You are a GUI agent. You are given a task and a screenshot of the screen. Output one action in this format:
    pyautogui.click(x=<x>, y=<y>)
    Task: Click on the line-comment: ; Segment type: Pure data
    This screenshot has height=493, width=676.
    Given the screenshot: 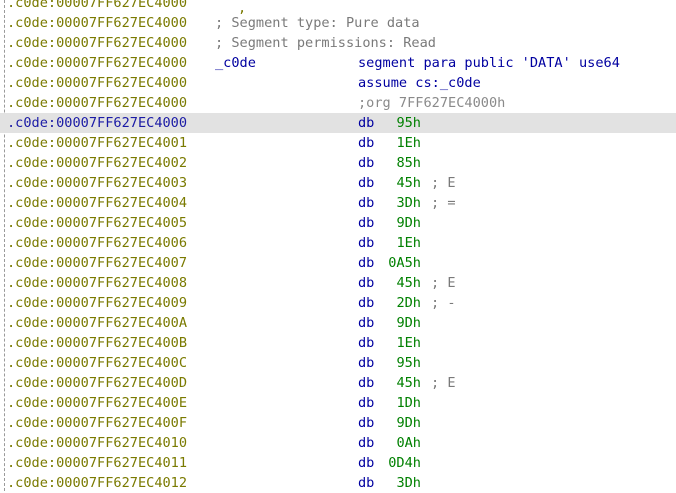 What is the action you would take?
    pyautogui.click(x=317, y=23)
    